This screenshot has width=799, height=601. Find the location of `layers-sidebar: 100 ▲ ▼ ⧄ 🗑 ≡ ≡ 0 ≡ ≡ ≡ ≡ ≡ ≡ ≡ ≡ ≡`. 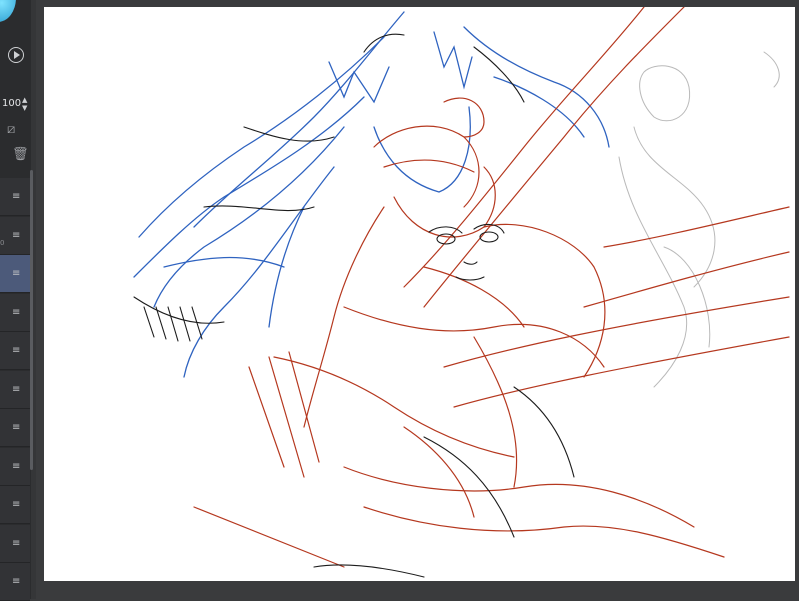

layers-sidebar: 100 ▲ ▼ ⧄ 🗑 ≡ ≡ 0 ≡ ≡ ≡ ≡ ≡ ≡ ≡ ≡ ≡ is located at coordinates (18, 300).